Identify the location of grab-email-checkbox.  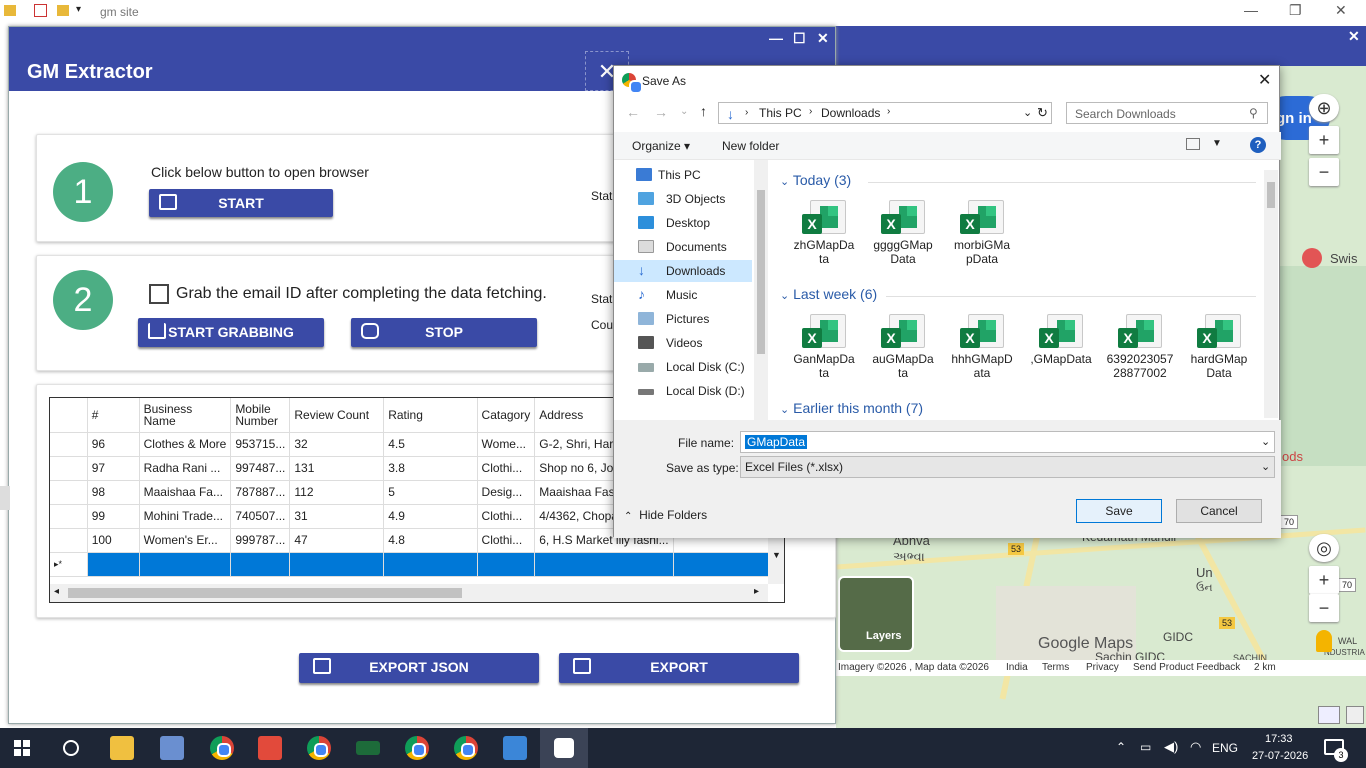
(159, 294).